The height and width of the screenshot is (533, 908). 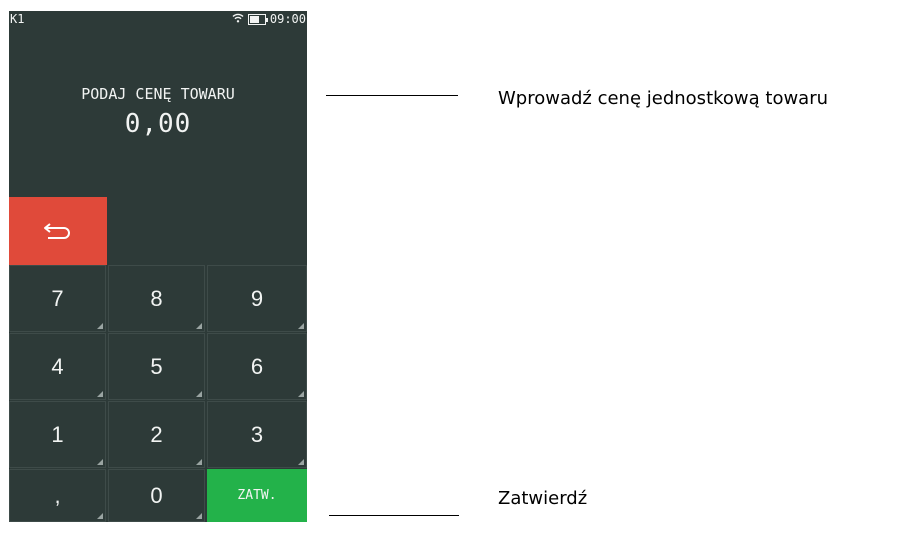 I want to click on return-arrow-icon, so click(x=57, y=231).